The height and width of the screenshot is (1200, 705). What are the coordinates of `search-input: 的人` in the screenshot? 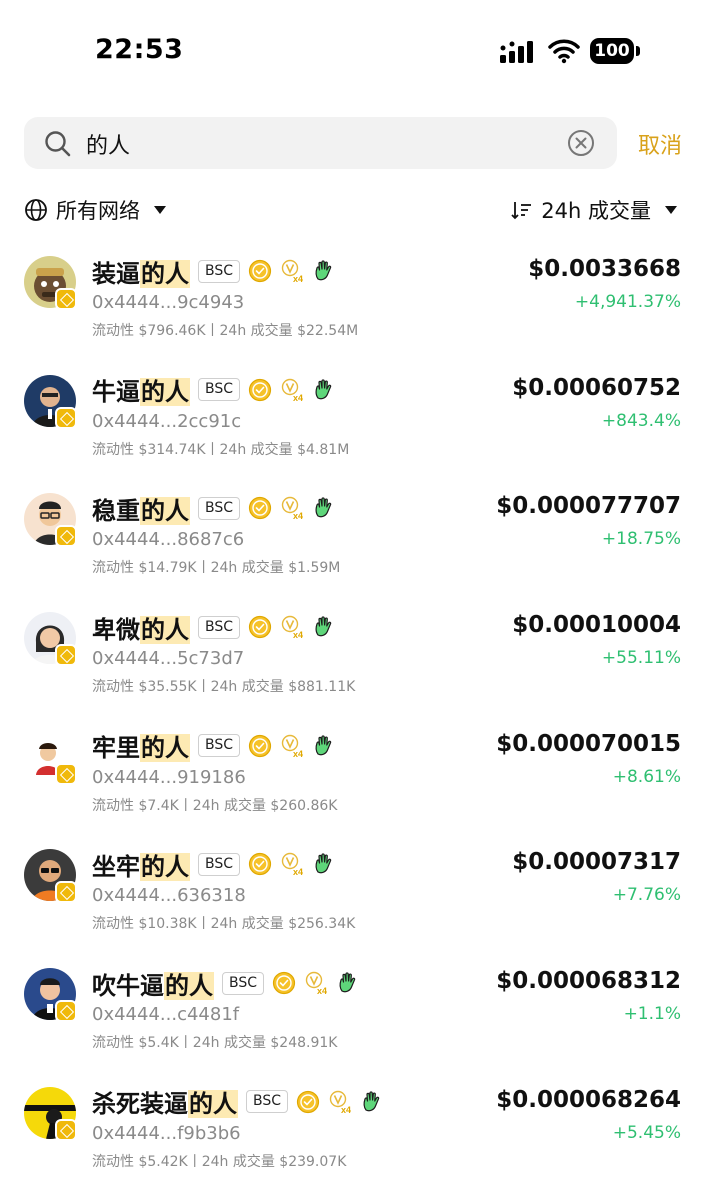 It's located at (108, 144).